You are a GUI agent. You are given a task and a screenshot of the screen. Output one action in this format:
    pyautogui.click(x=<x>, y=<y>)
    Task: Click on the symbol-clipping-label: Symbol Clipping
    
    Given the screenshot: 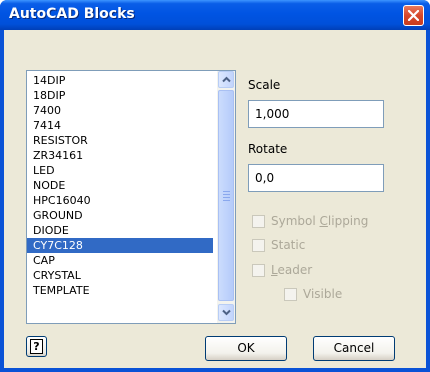 What is the action you would take?
    pyautogui.click(x=320, y=221)
    